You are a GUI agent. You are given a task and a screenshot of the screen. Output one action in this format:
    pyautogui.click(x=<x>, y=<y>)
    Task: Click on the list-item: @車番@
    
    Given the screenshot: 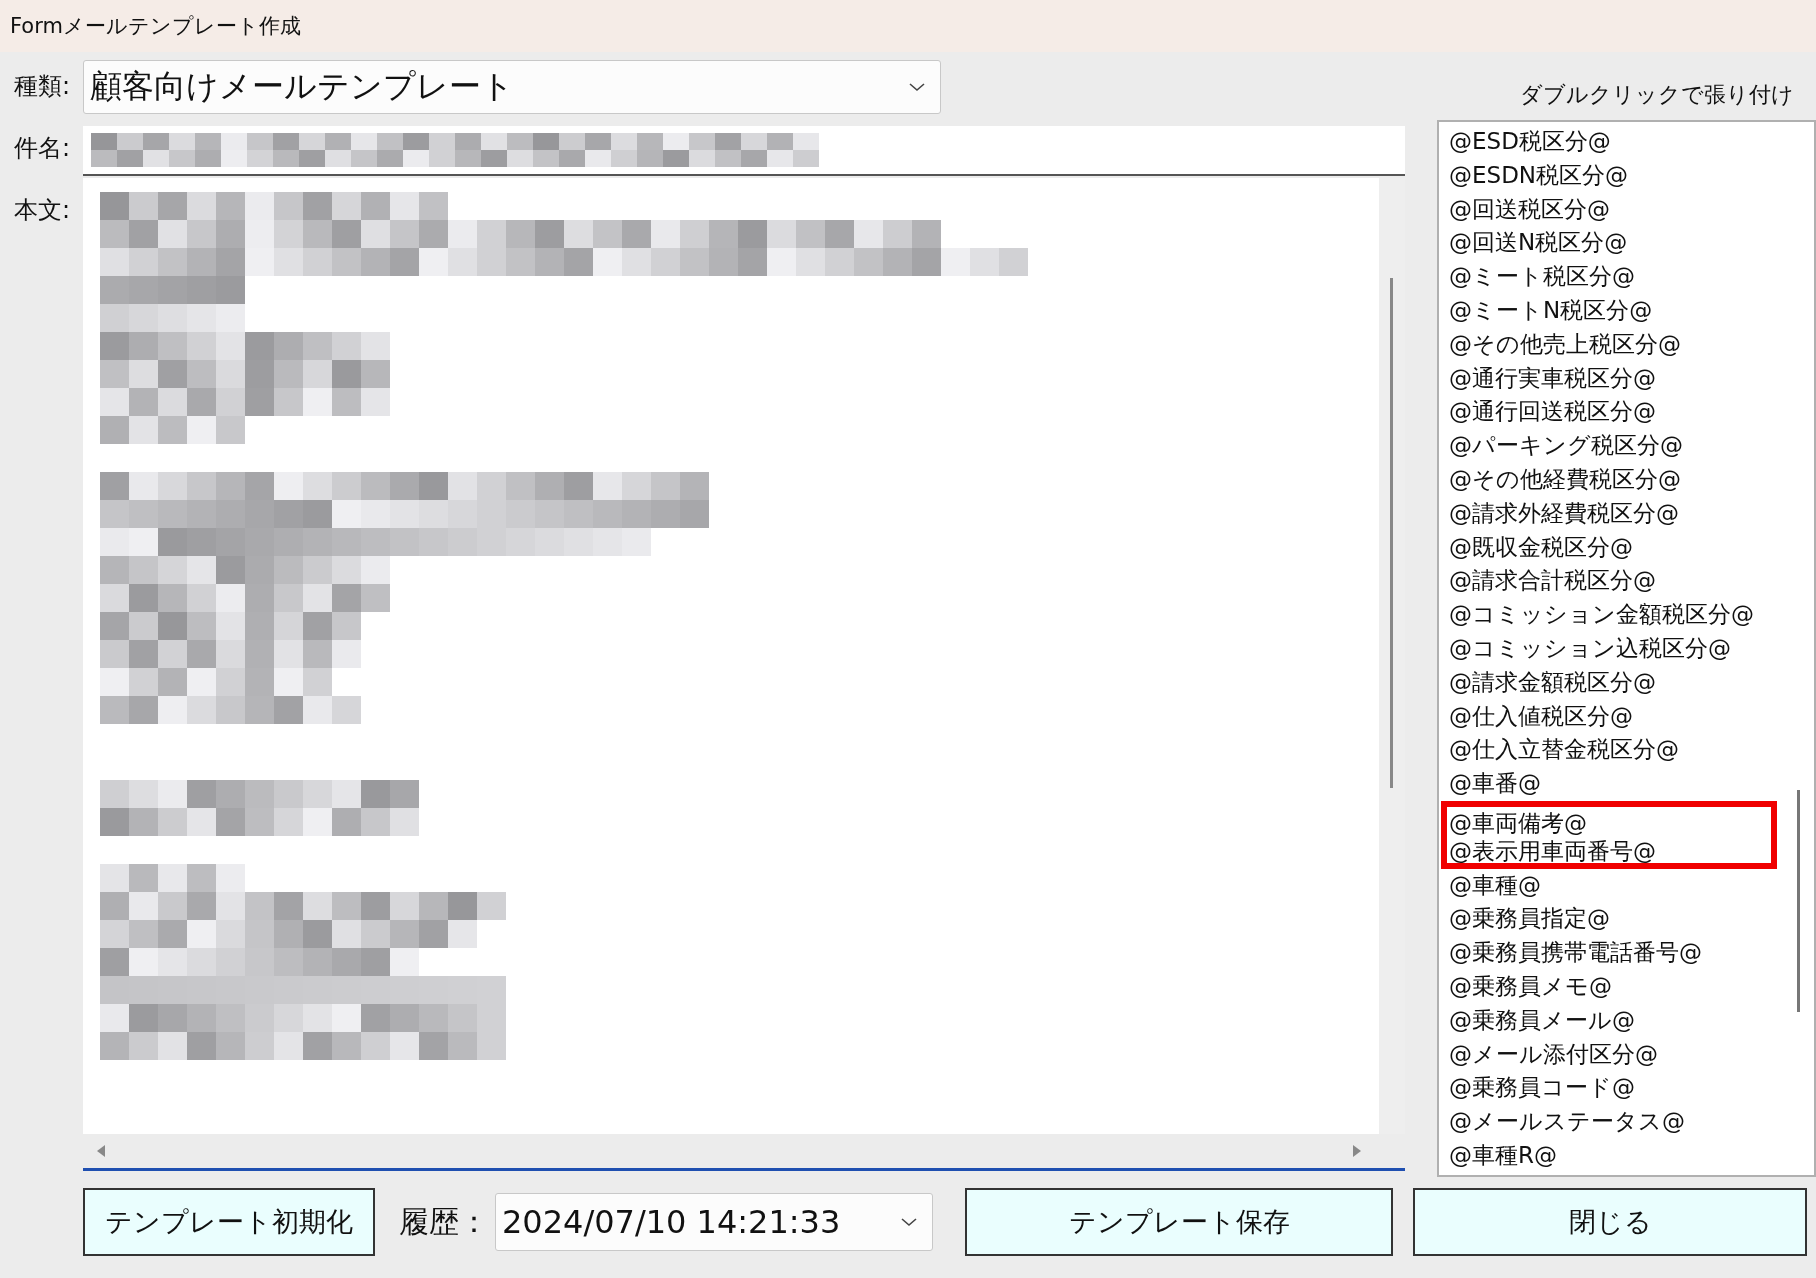 What is the action you would take?
    pyautogui.click(x=1495, y=784)
    